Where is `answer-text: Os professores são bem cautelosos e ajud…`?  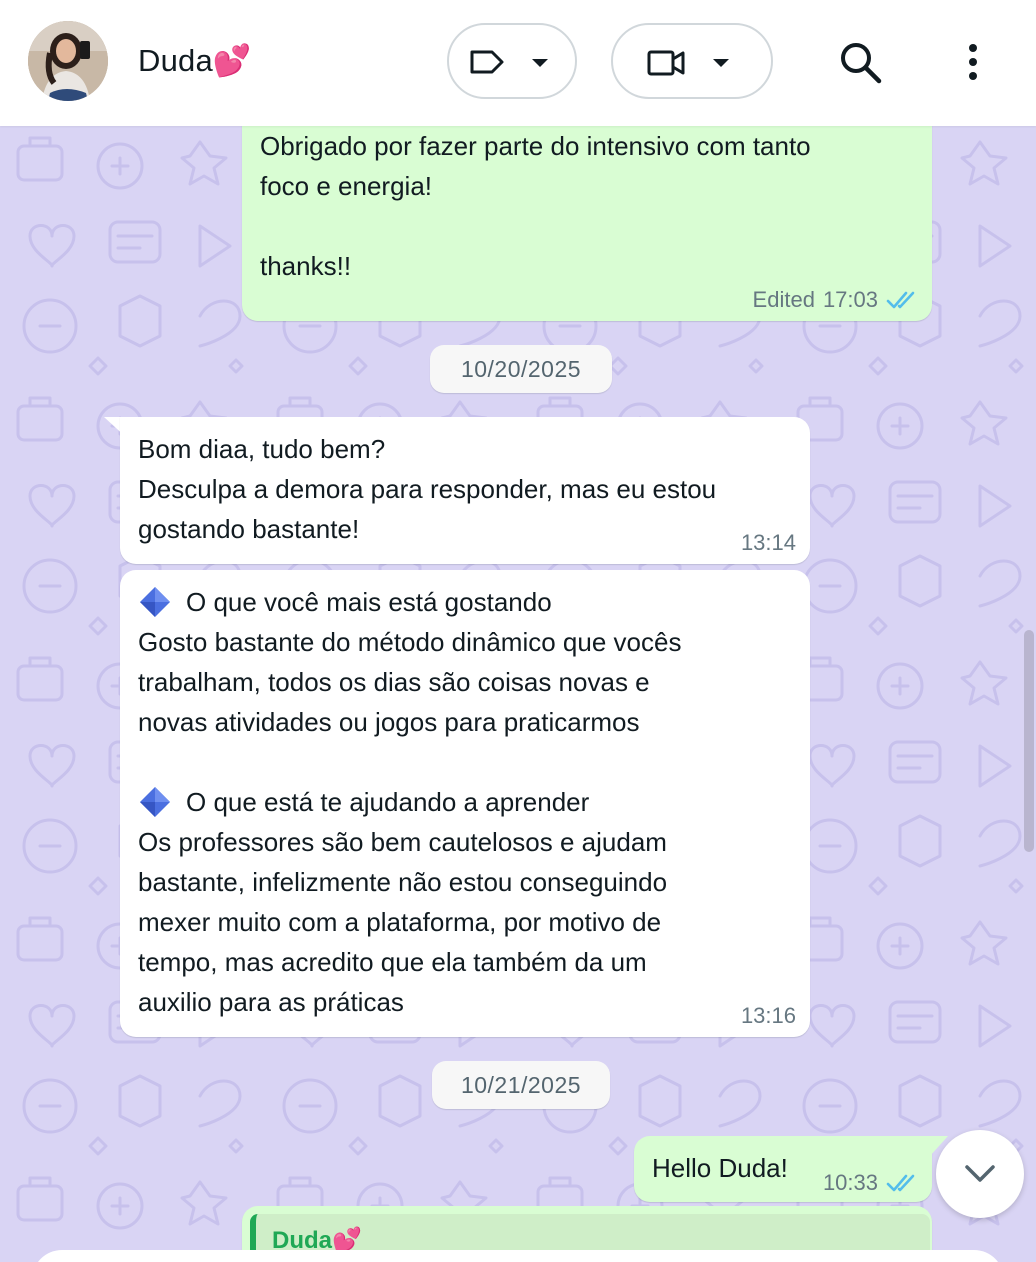 answer-text: Os professores são bem cautelosos e ajud… is located at coordinates (403, 922).